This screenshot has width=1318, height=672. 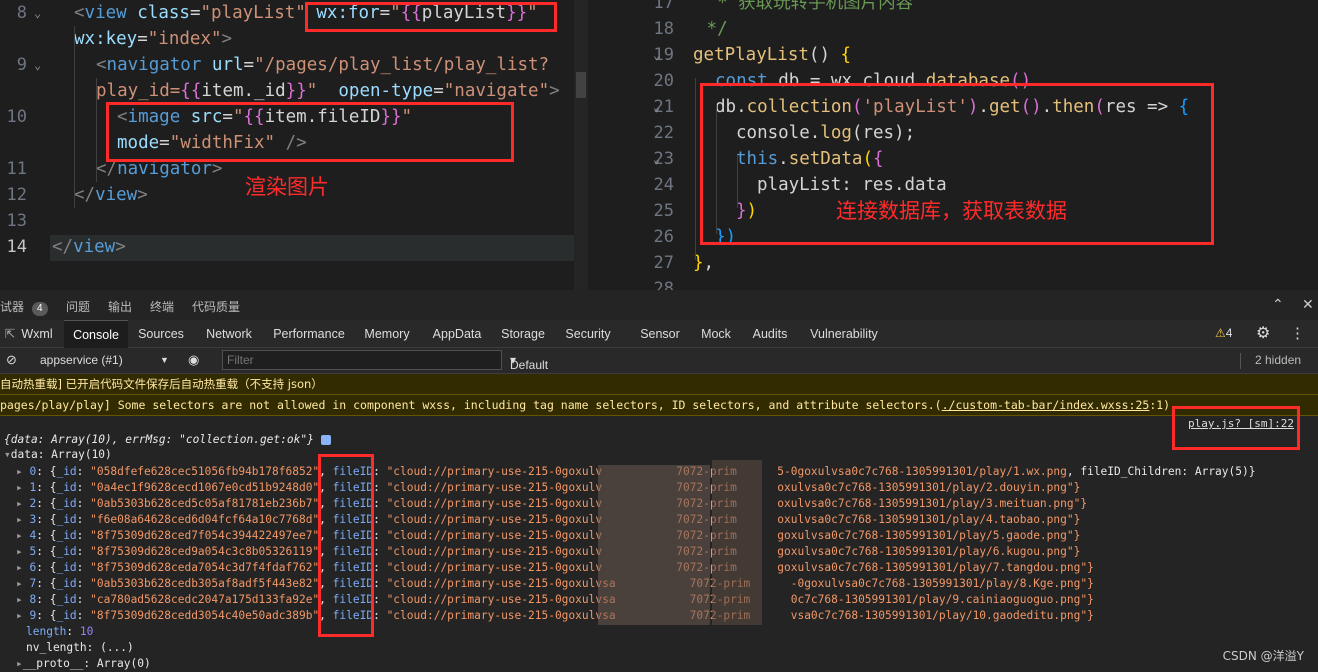 I want to click on close-icon: ✕, so click(x=1308, y=304).